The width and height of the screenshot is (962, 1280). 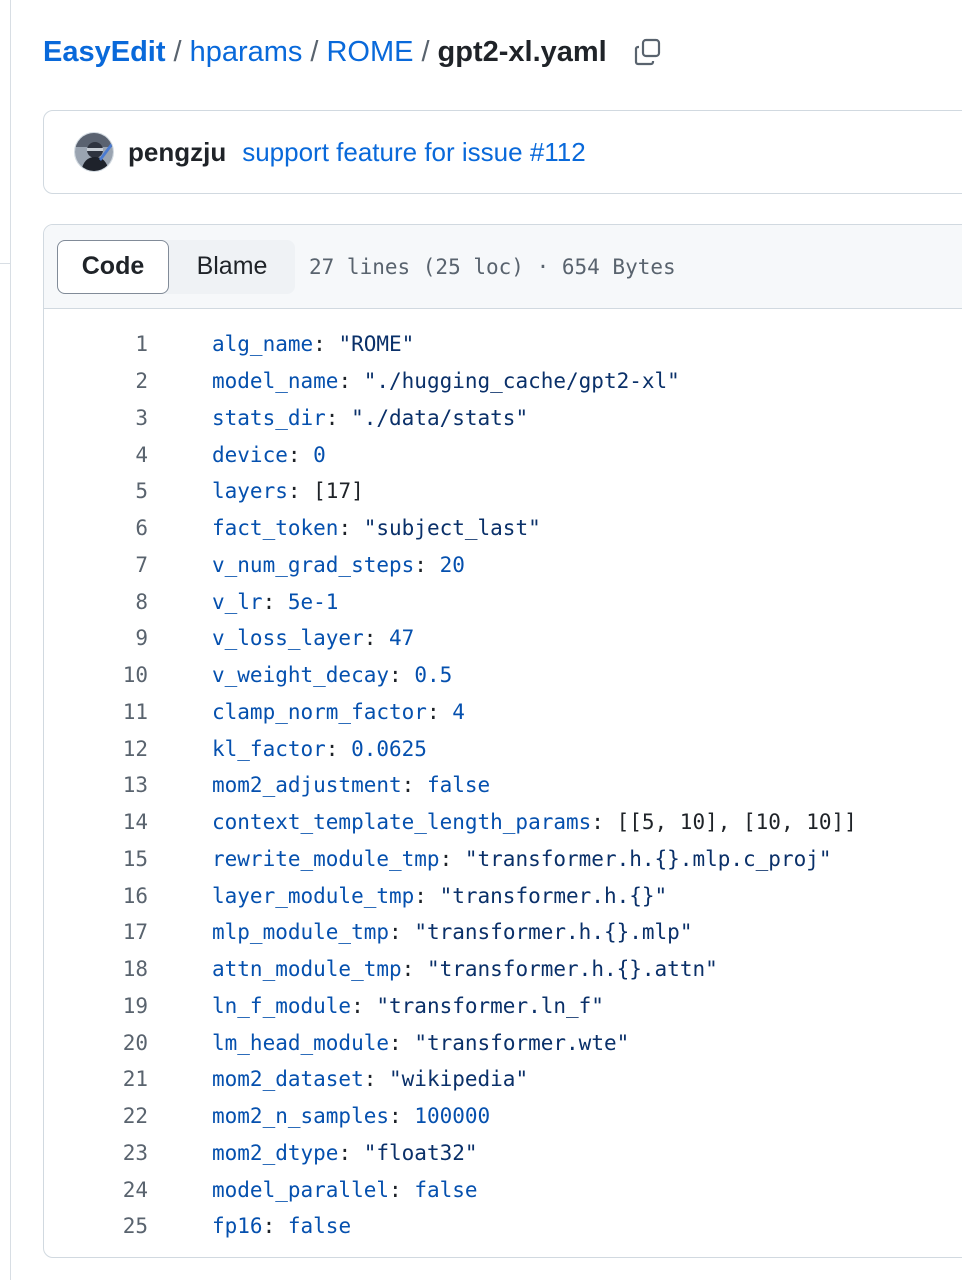 What do you see at coordinates (96, 1006) in the screenshot?
I see `line-number: 19` at bounding box center [96, 1006].